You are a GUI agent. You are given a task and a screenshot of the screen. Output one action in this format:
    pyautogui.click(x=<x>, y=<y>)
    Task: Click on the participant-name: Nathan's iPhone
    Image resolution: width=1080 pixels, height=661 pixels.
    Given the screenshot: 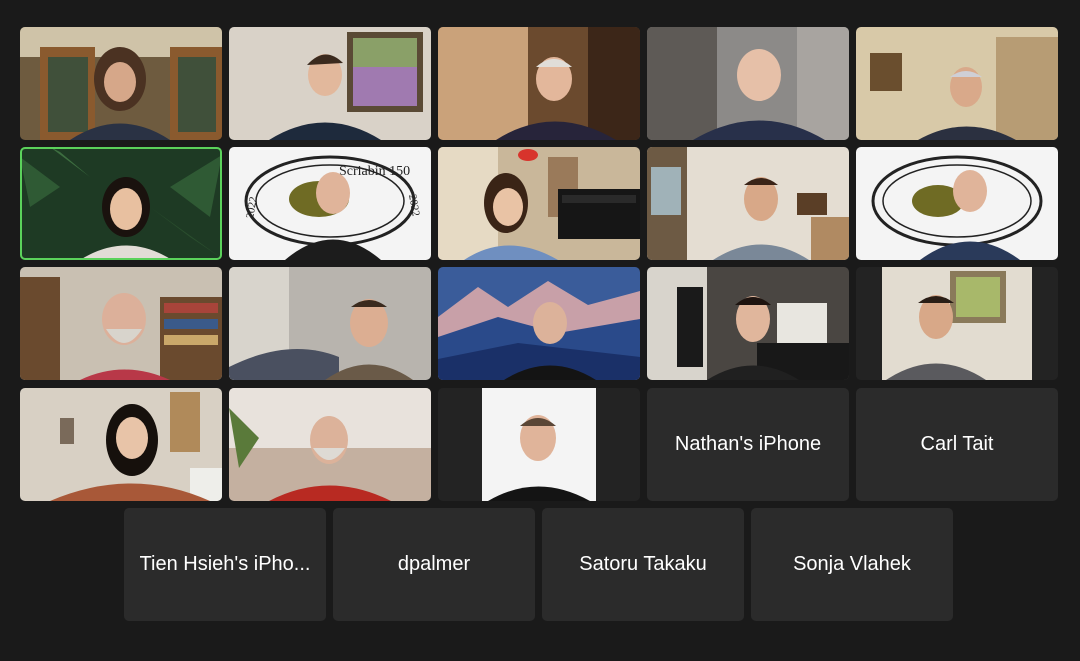 What is the action you would take?
    pyautogui.click(x=748, y=444)
    